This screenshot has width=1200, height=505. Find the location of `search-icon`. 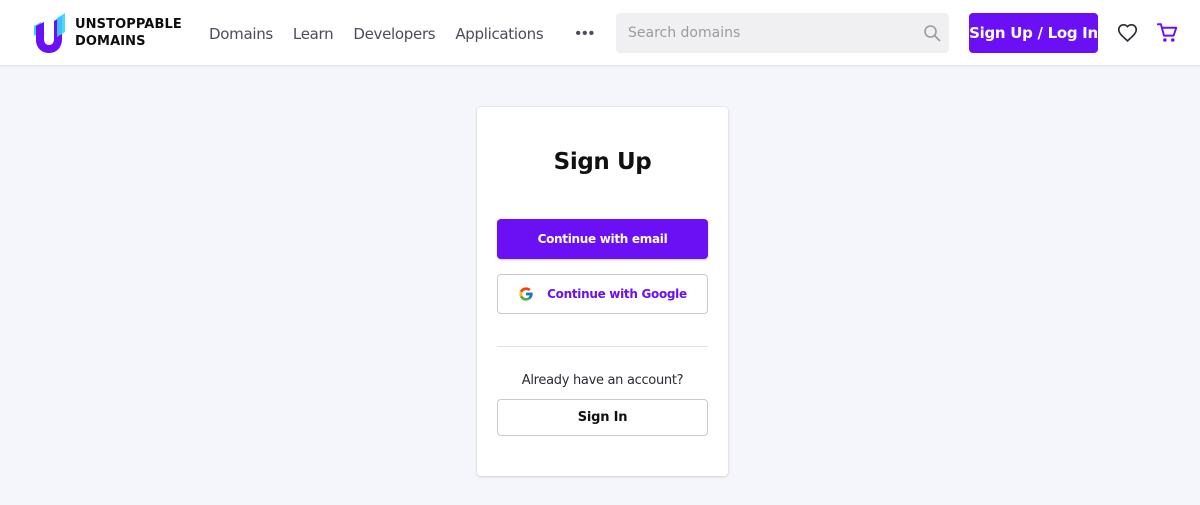

search-icon is located at coordinates (932, 33).